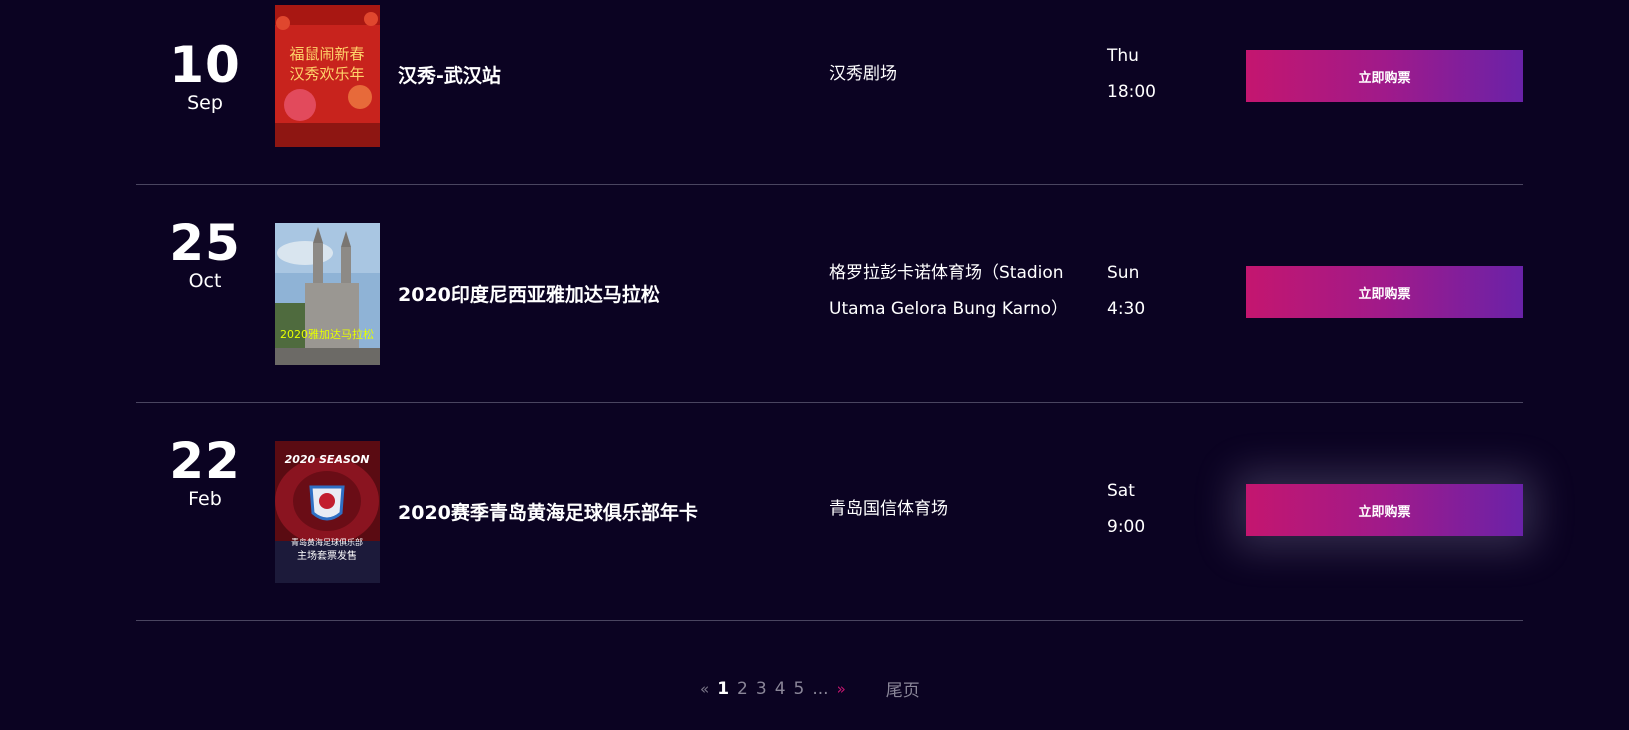 The height and width of the screenshot is (730, 1629). I want to click on poster-line-1: 2020雅加达马拉松, so click(327, 334).